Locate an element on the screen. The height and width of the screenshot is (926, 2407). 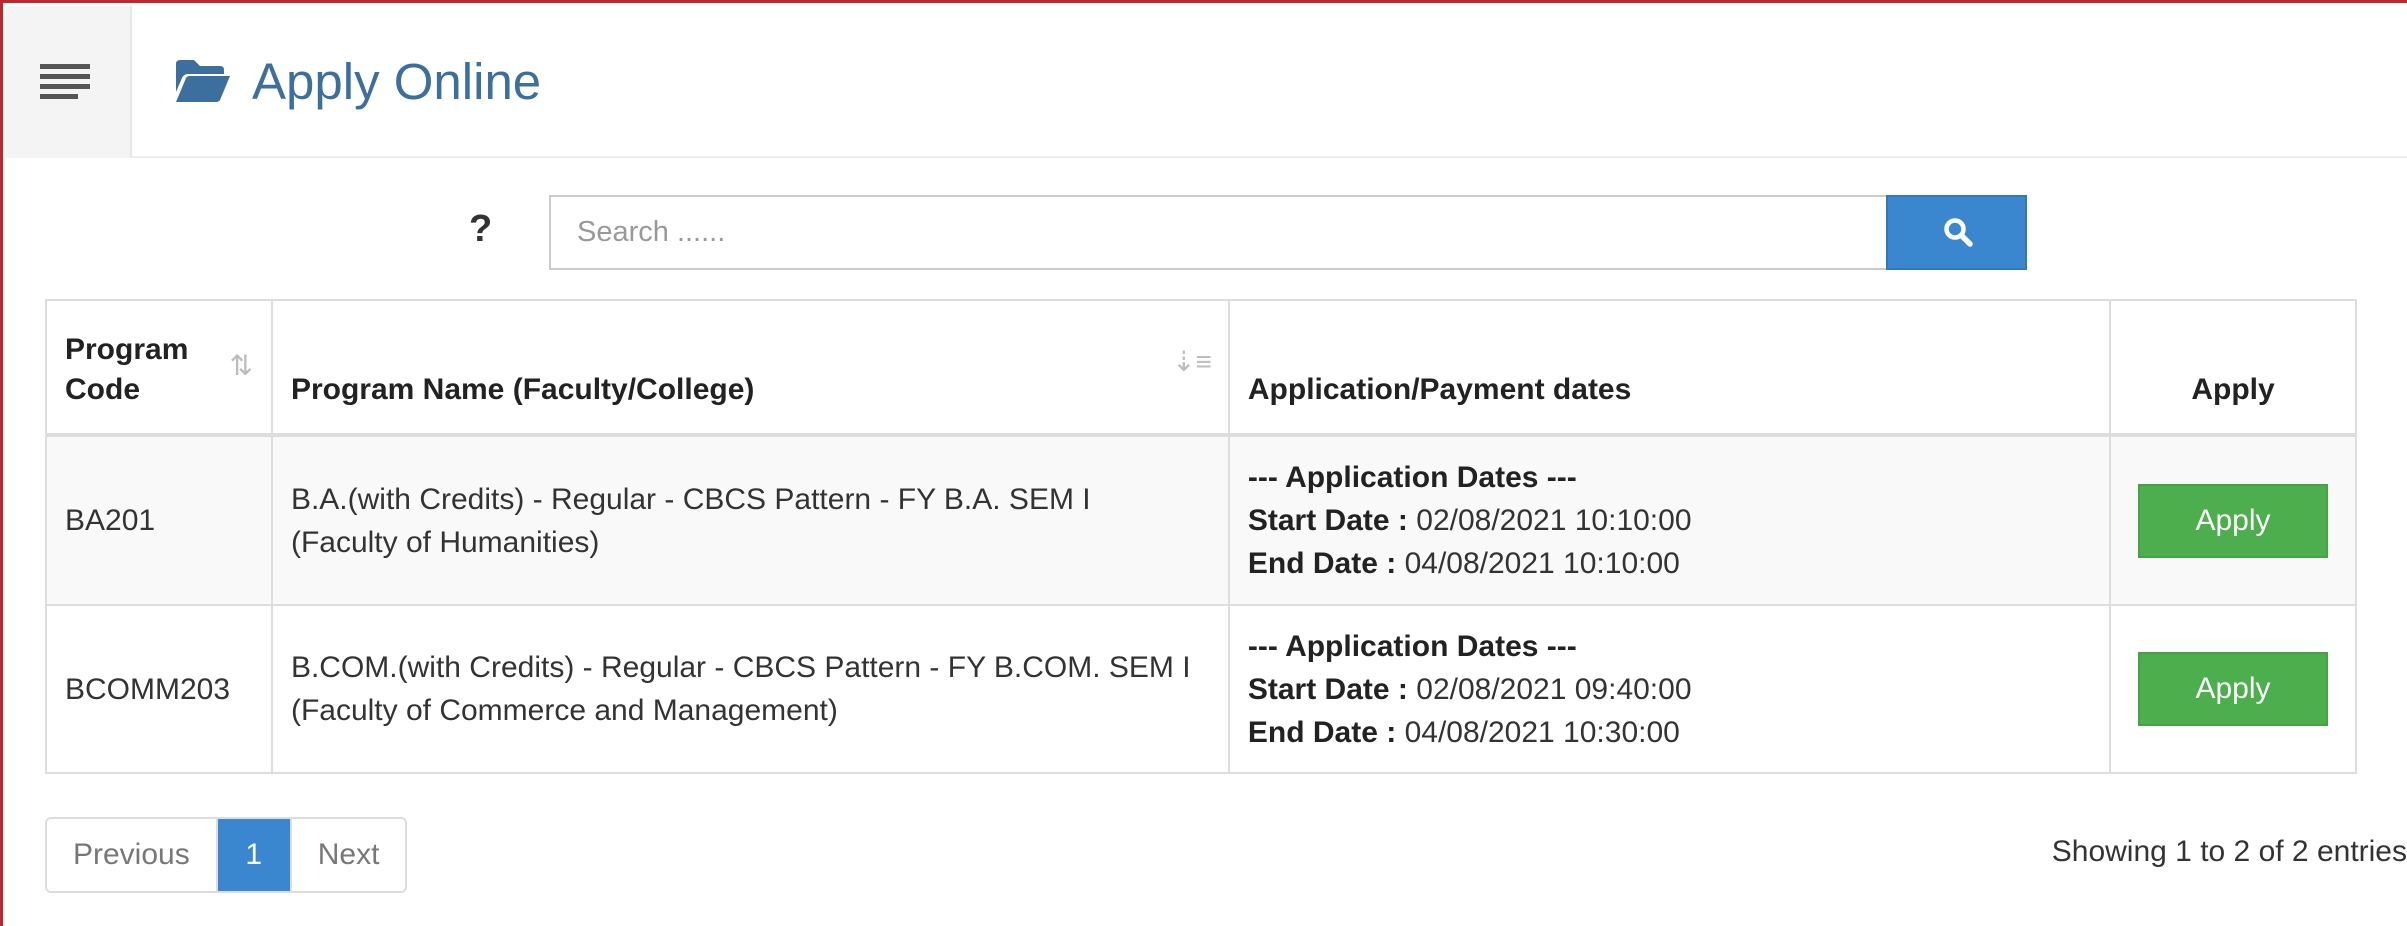
header-label: Program is located at coordinates (127, 349).